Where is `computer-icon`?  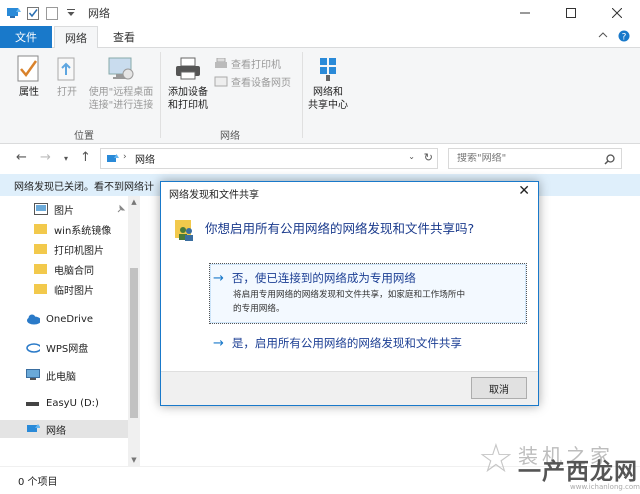 computer-icon is located at coordinates (33, 374).